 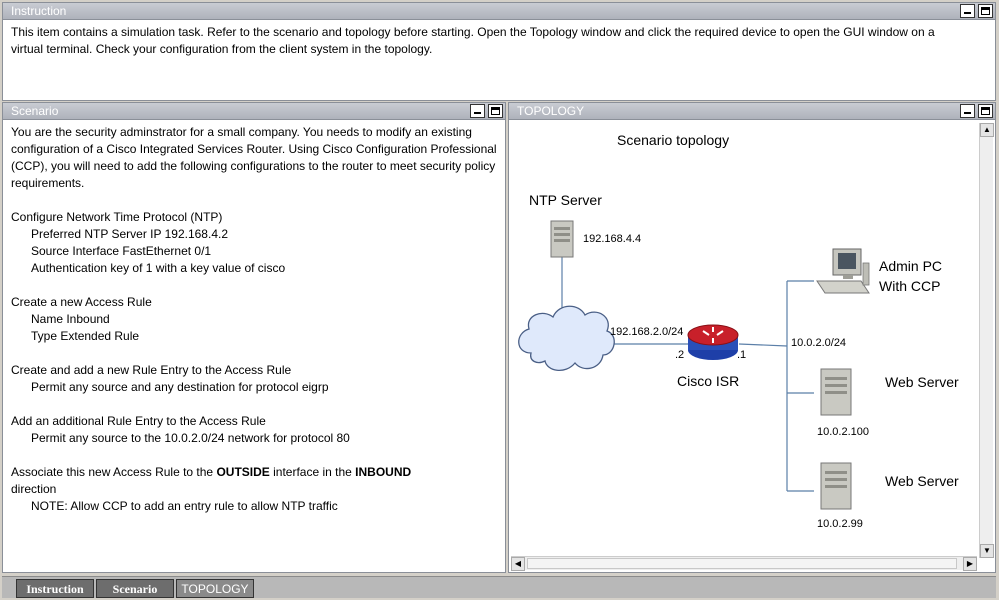 What do you see at coordinates (121, 251) in the screenshot?
I see `ntp-item: Source Interface FastEthernet 0/1` at bounding box center [121, 251].